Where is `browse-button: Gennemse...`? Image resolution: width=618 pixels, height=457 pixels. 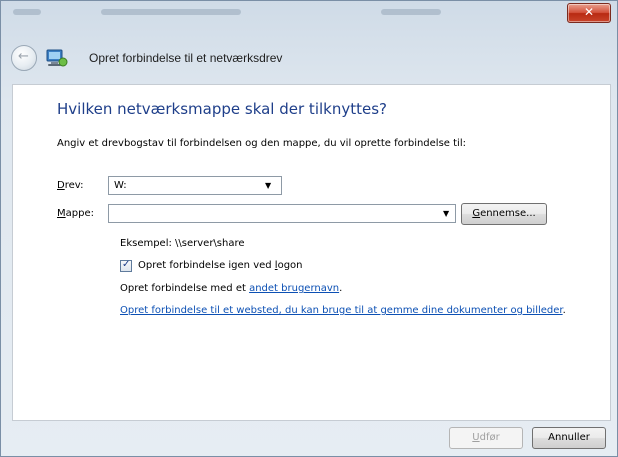
browse-button: Gennemse... is located at coordinates (504, 214).